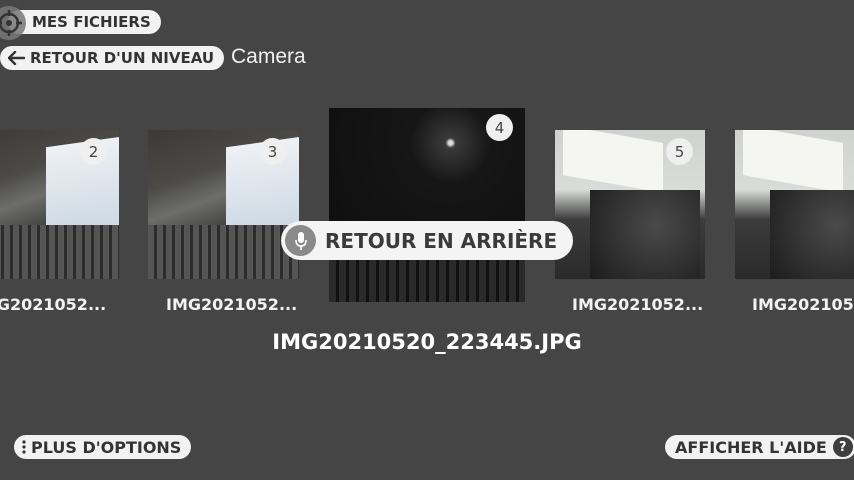 The height and width of the screenshot is (480, 854). I want to click on thumbnail-number-badge: 4, so click(499, 127).